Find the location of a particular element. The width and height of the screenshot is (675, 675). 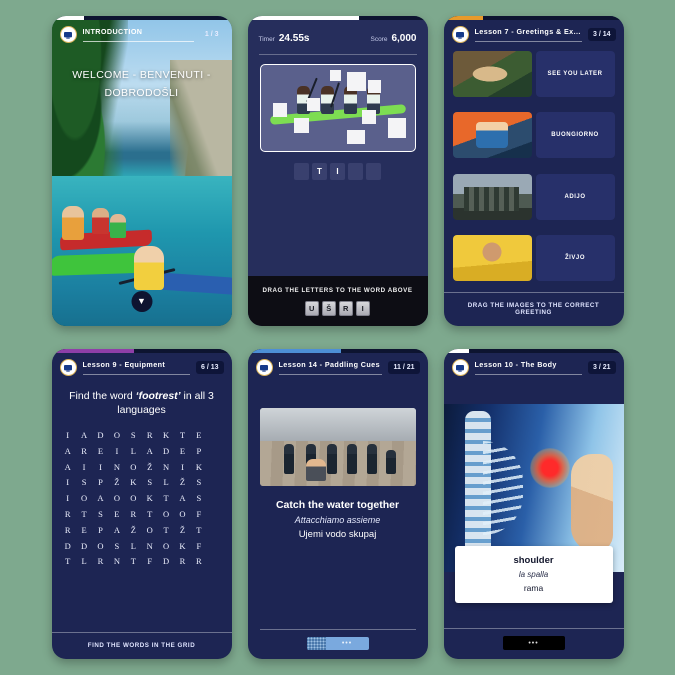

letter-tray: U Š R I is located at coordinates (338, 308).